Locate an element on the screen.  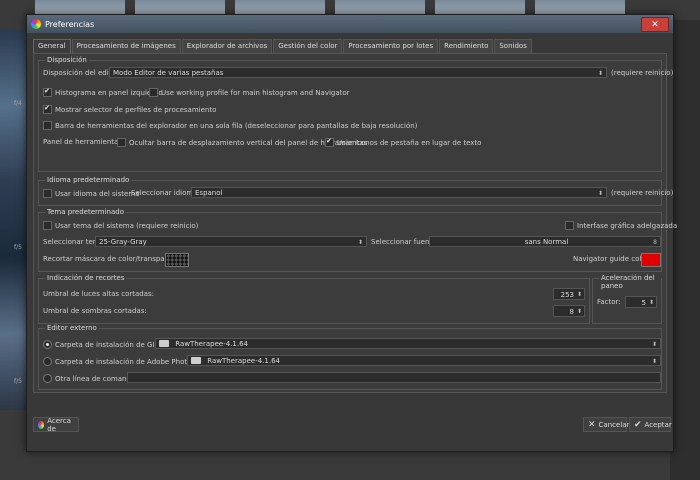
select-language-label: Seleccionar idioma: is located at coordinates (165, 193).